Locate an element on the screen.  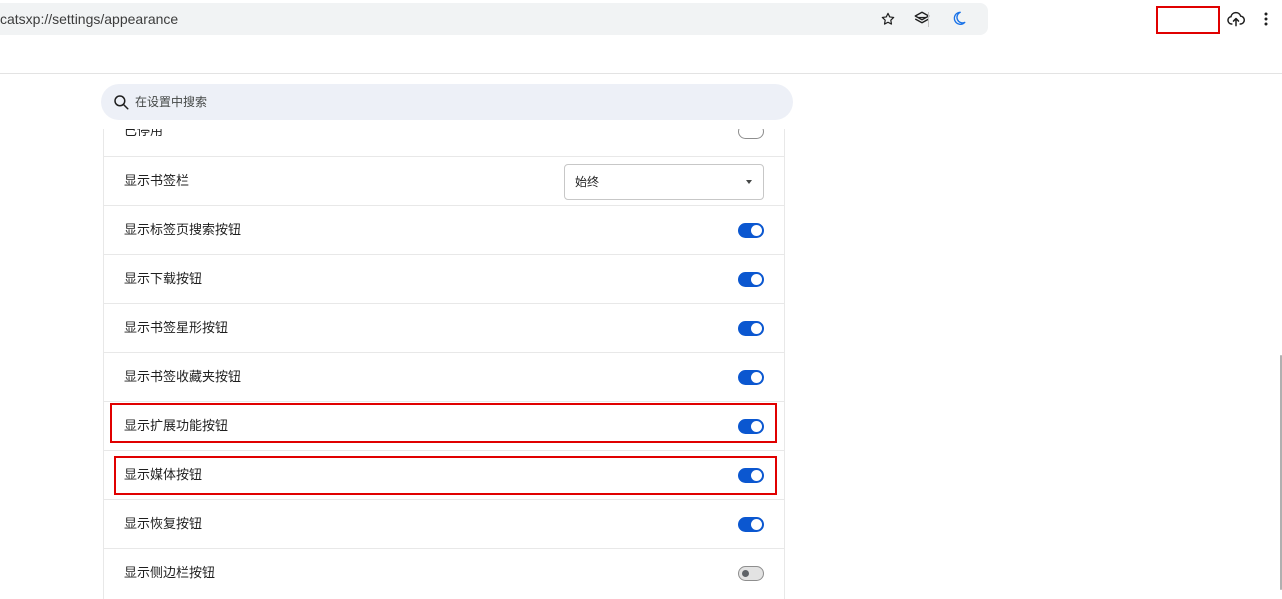
bookmark-favorites-button-toggle is located at coordinates (751, 377).